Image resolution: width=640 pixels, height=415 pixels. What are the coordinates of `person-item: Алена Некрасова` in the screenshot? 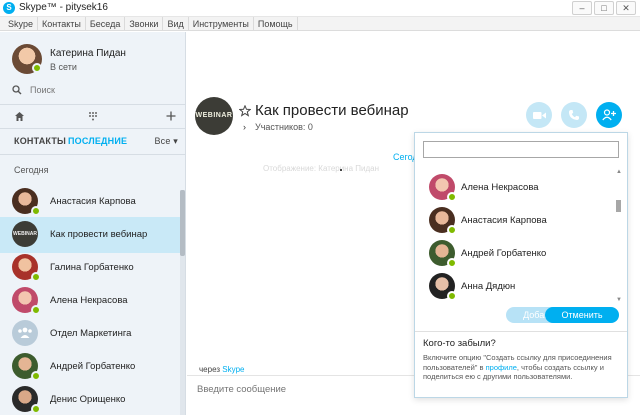 It's located at (513, 186).